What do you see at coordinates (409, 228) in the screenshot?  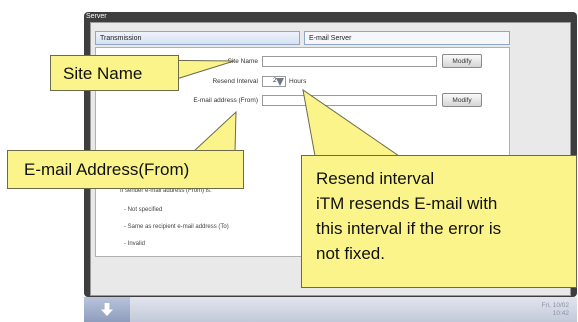 I see `resend-callout-line: this interval if the error is` at bounding box center [409, 228].